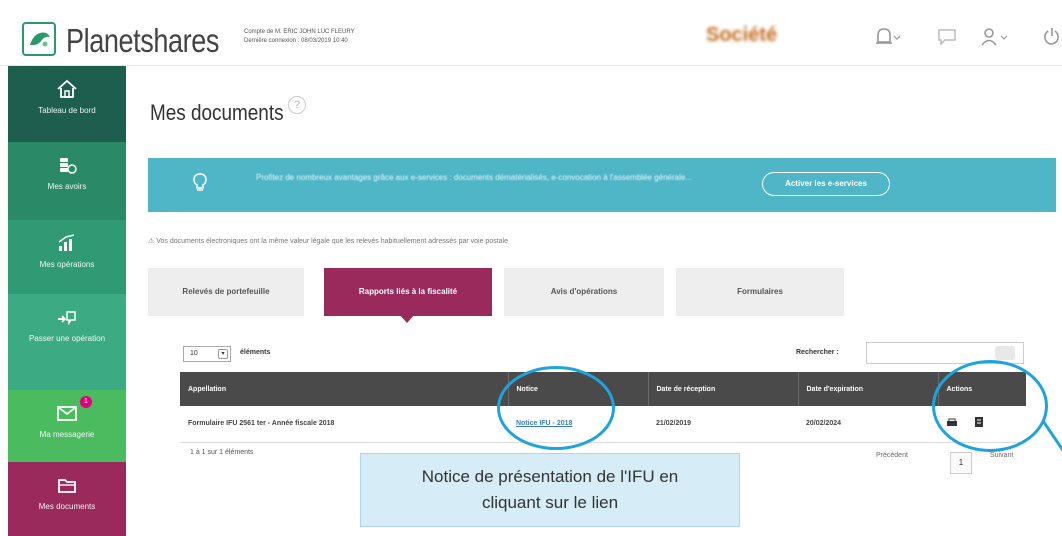 The width and height of the screenshot is (1062, 536). I want to click on cell-expiration-date: 20/02/2024, so click(868, 424).